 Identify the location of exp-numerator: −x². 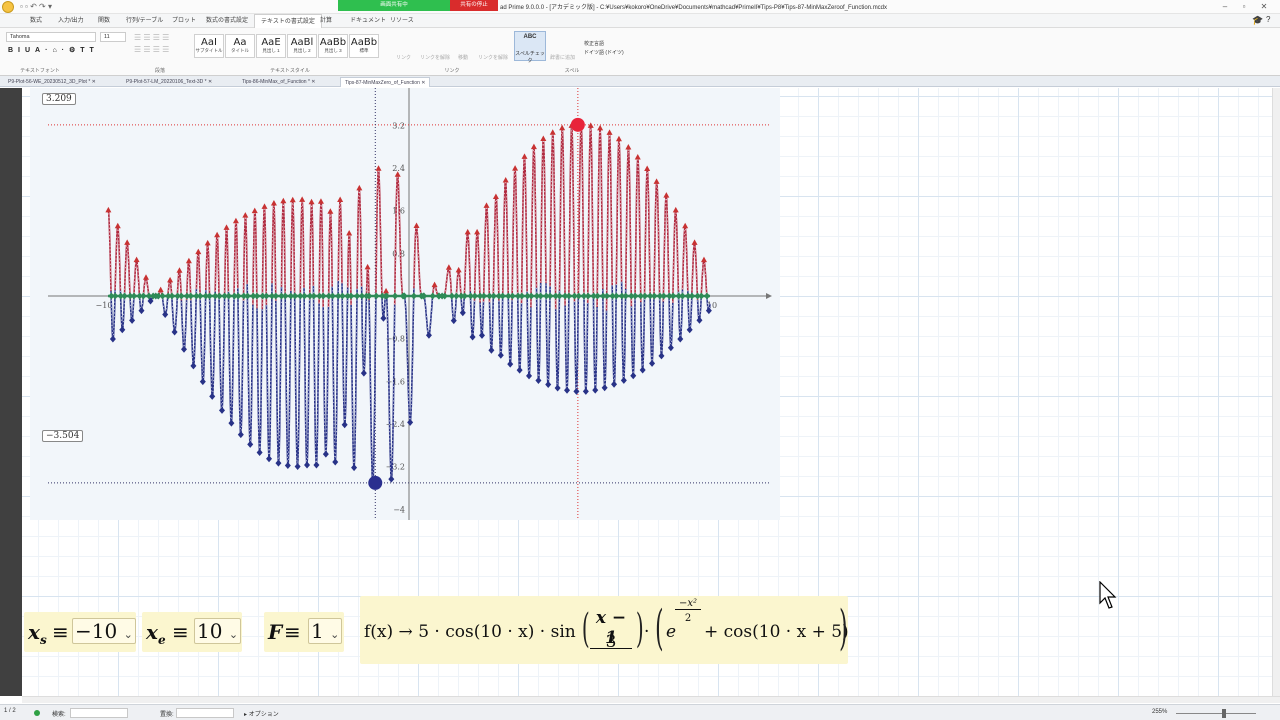
(688, 604).